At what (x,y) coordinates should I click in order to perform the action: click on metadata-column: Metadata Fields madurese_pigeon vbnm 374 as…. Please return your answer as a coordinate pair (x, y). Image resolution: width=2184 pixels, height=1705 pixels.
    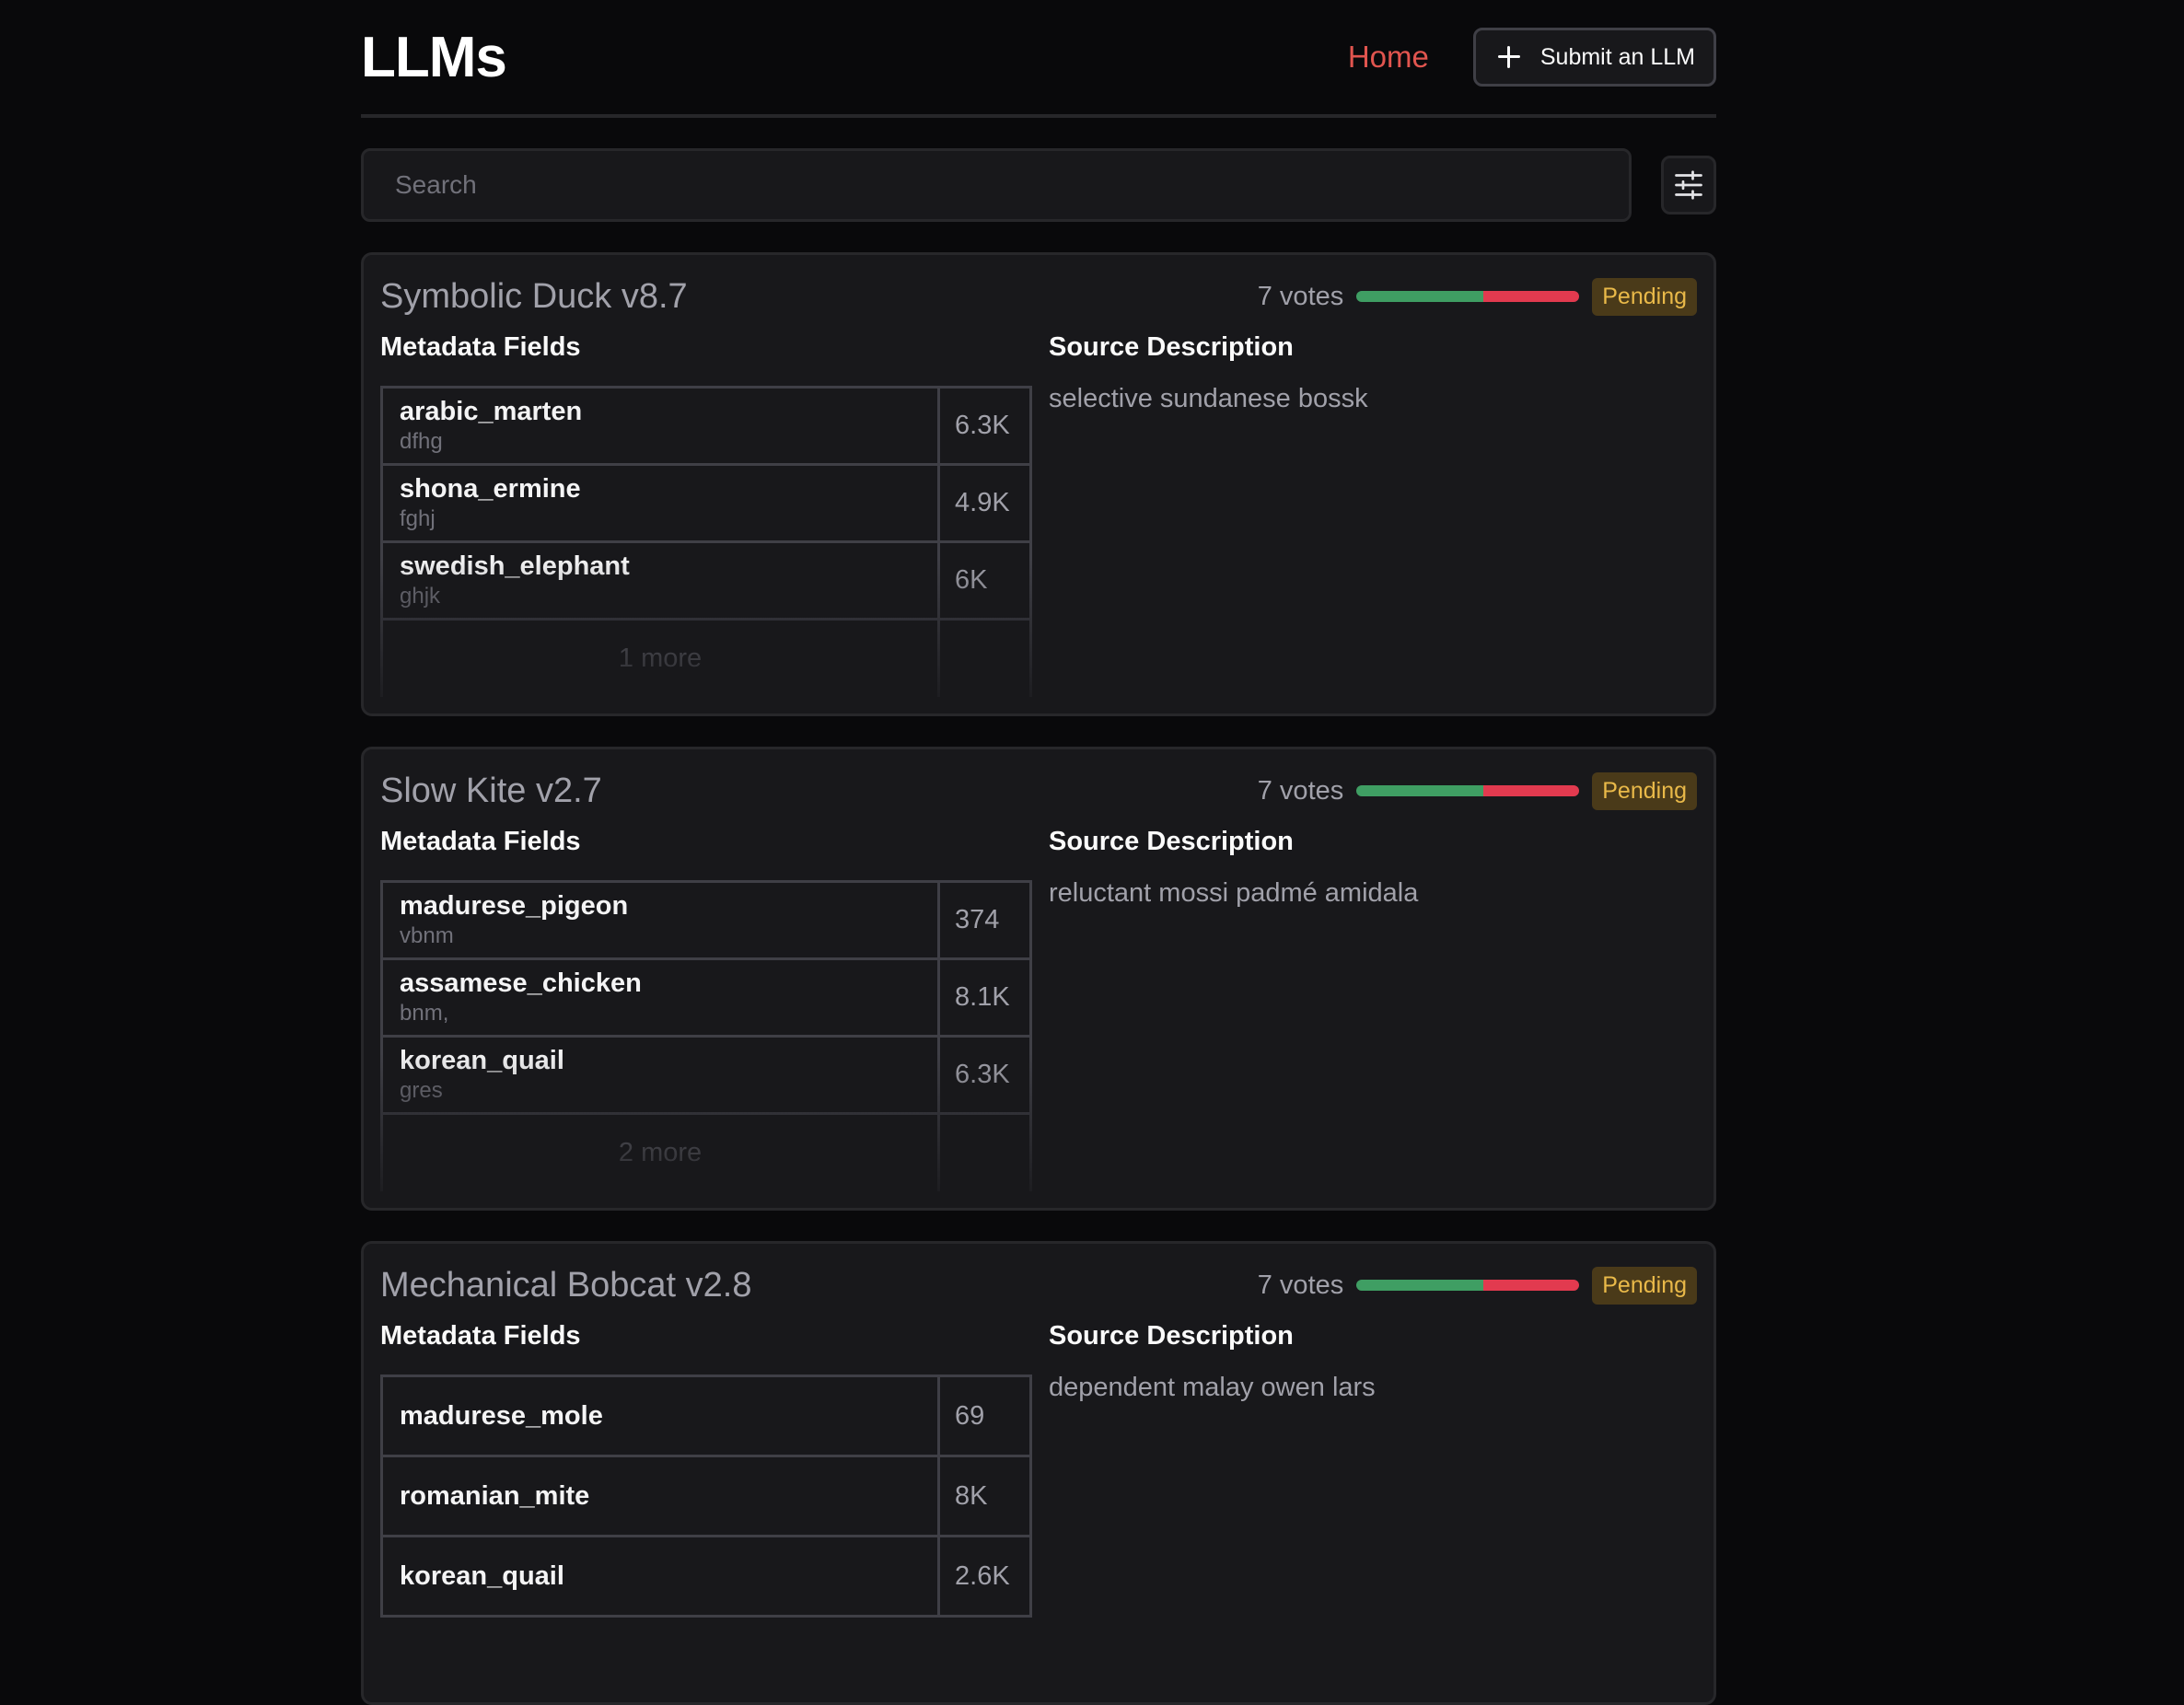
    Looking at the image, I should click on (705, 1007).